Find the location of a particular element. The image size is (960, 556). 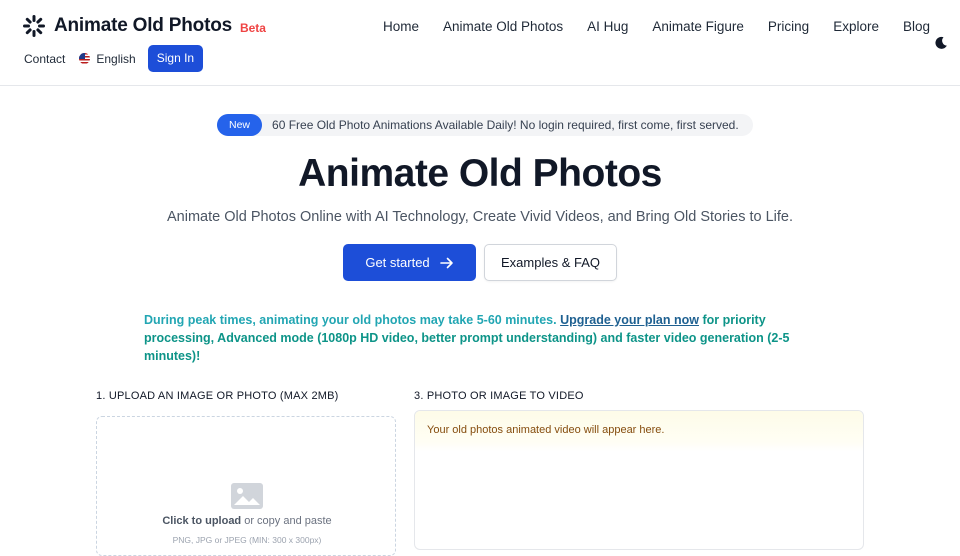

nav-animate-old-photos: Animate Old Photos is located at coordinates (503, 26).